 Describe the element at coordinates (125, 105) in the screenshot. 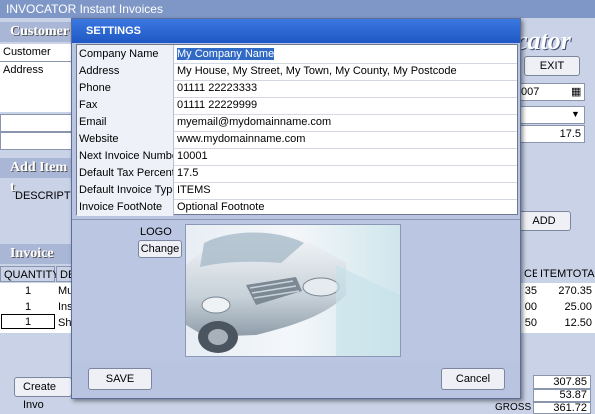

I see `settings-label: Fax` at that location.